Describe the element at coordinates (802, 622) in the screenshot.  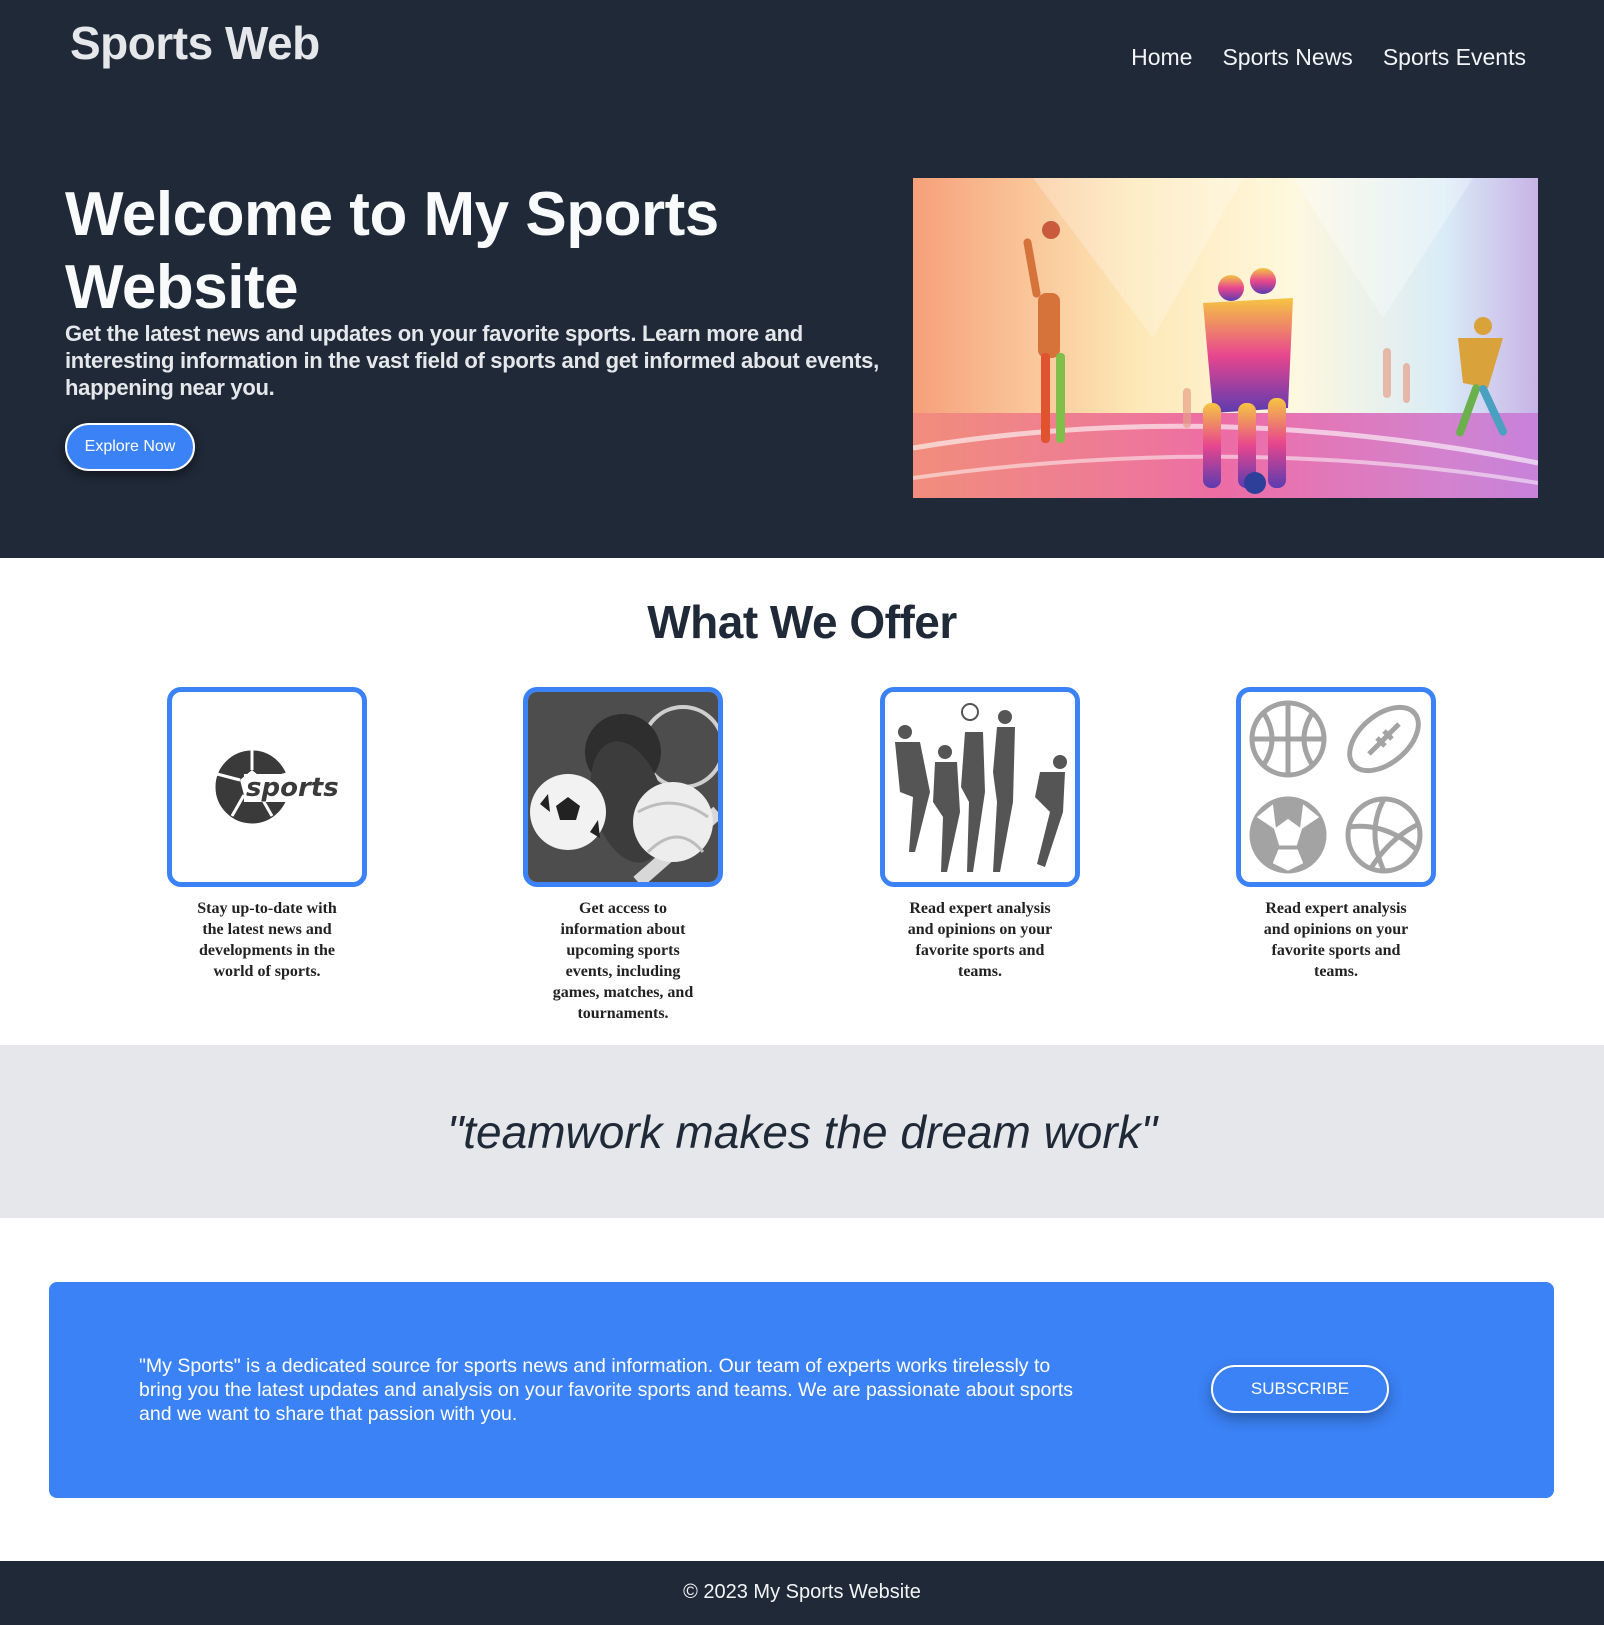
I see `offer-title: What We Offer` at that location.